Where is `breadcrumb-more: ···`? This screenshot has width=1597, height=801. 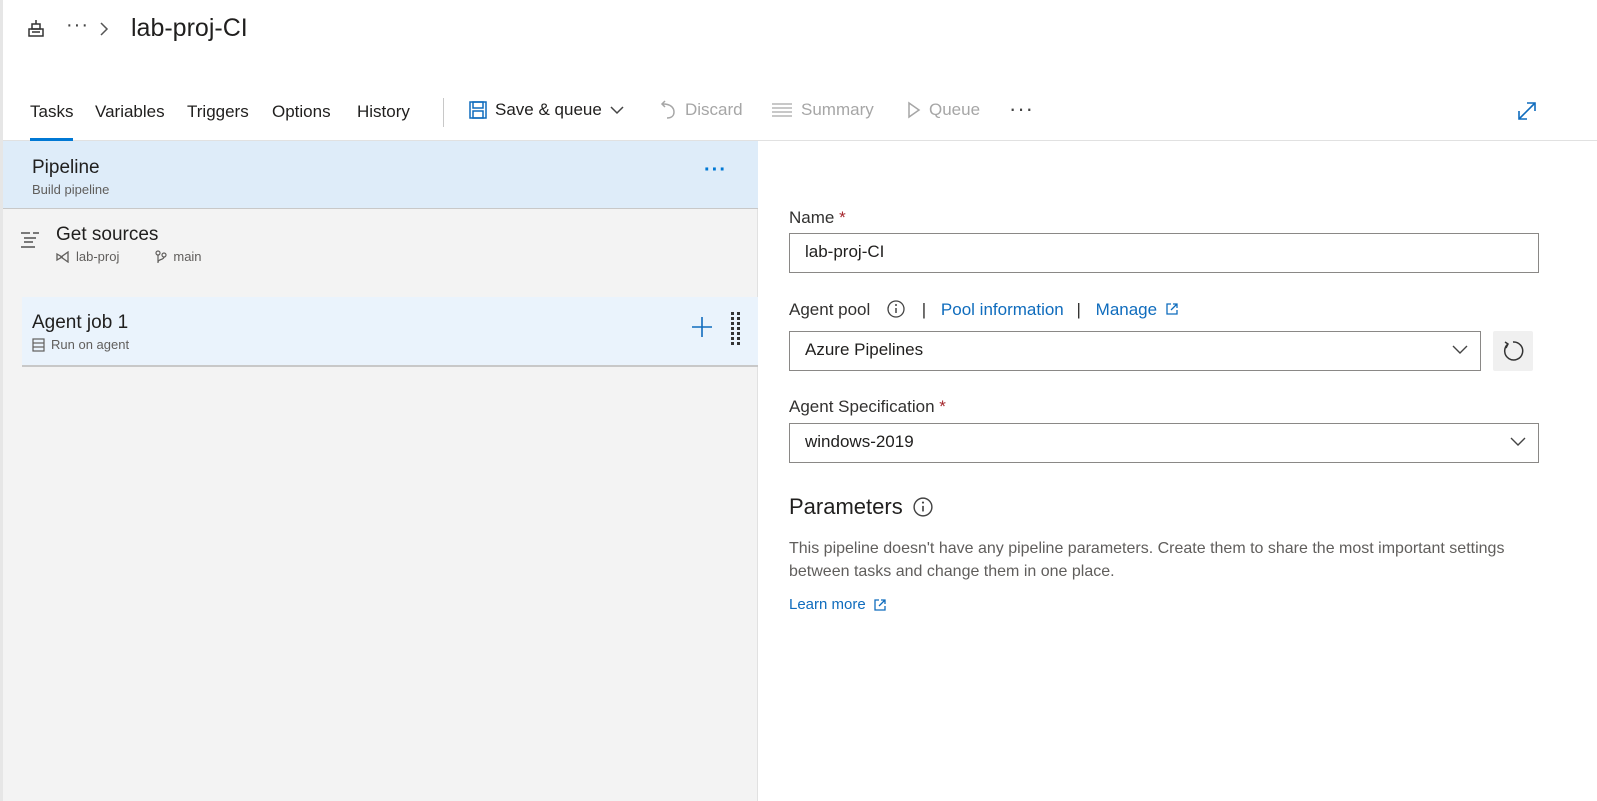 breadcrumb-more: ··· is located at coordinates (77, 25).